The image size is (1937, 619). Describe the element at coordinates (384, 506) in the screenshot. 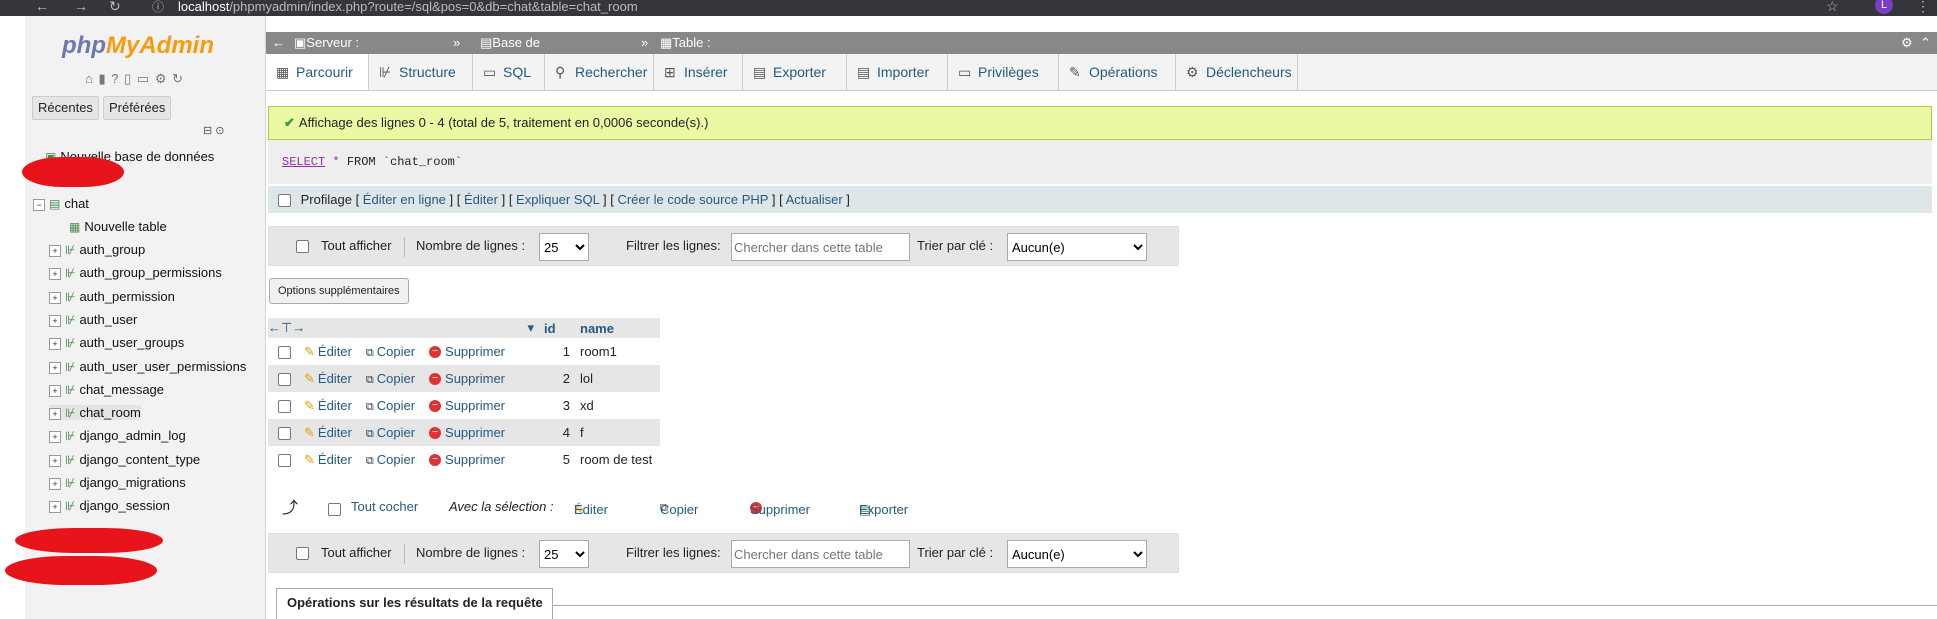

I see `check-all-label: Tout cocher` at that location.